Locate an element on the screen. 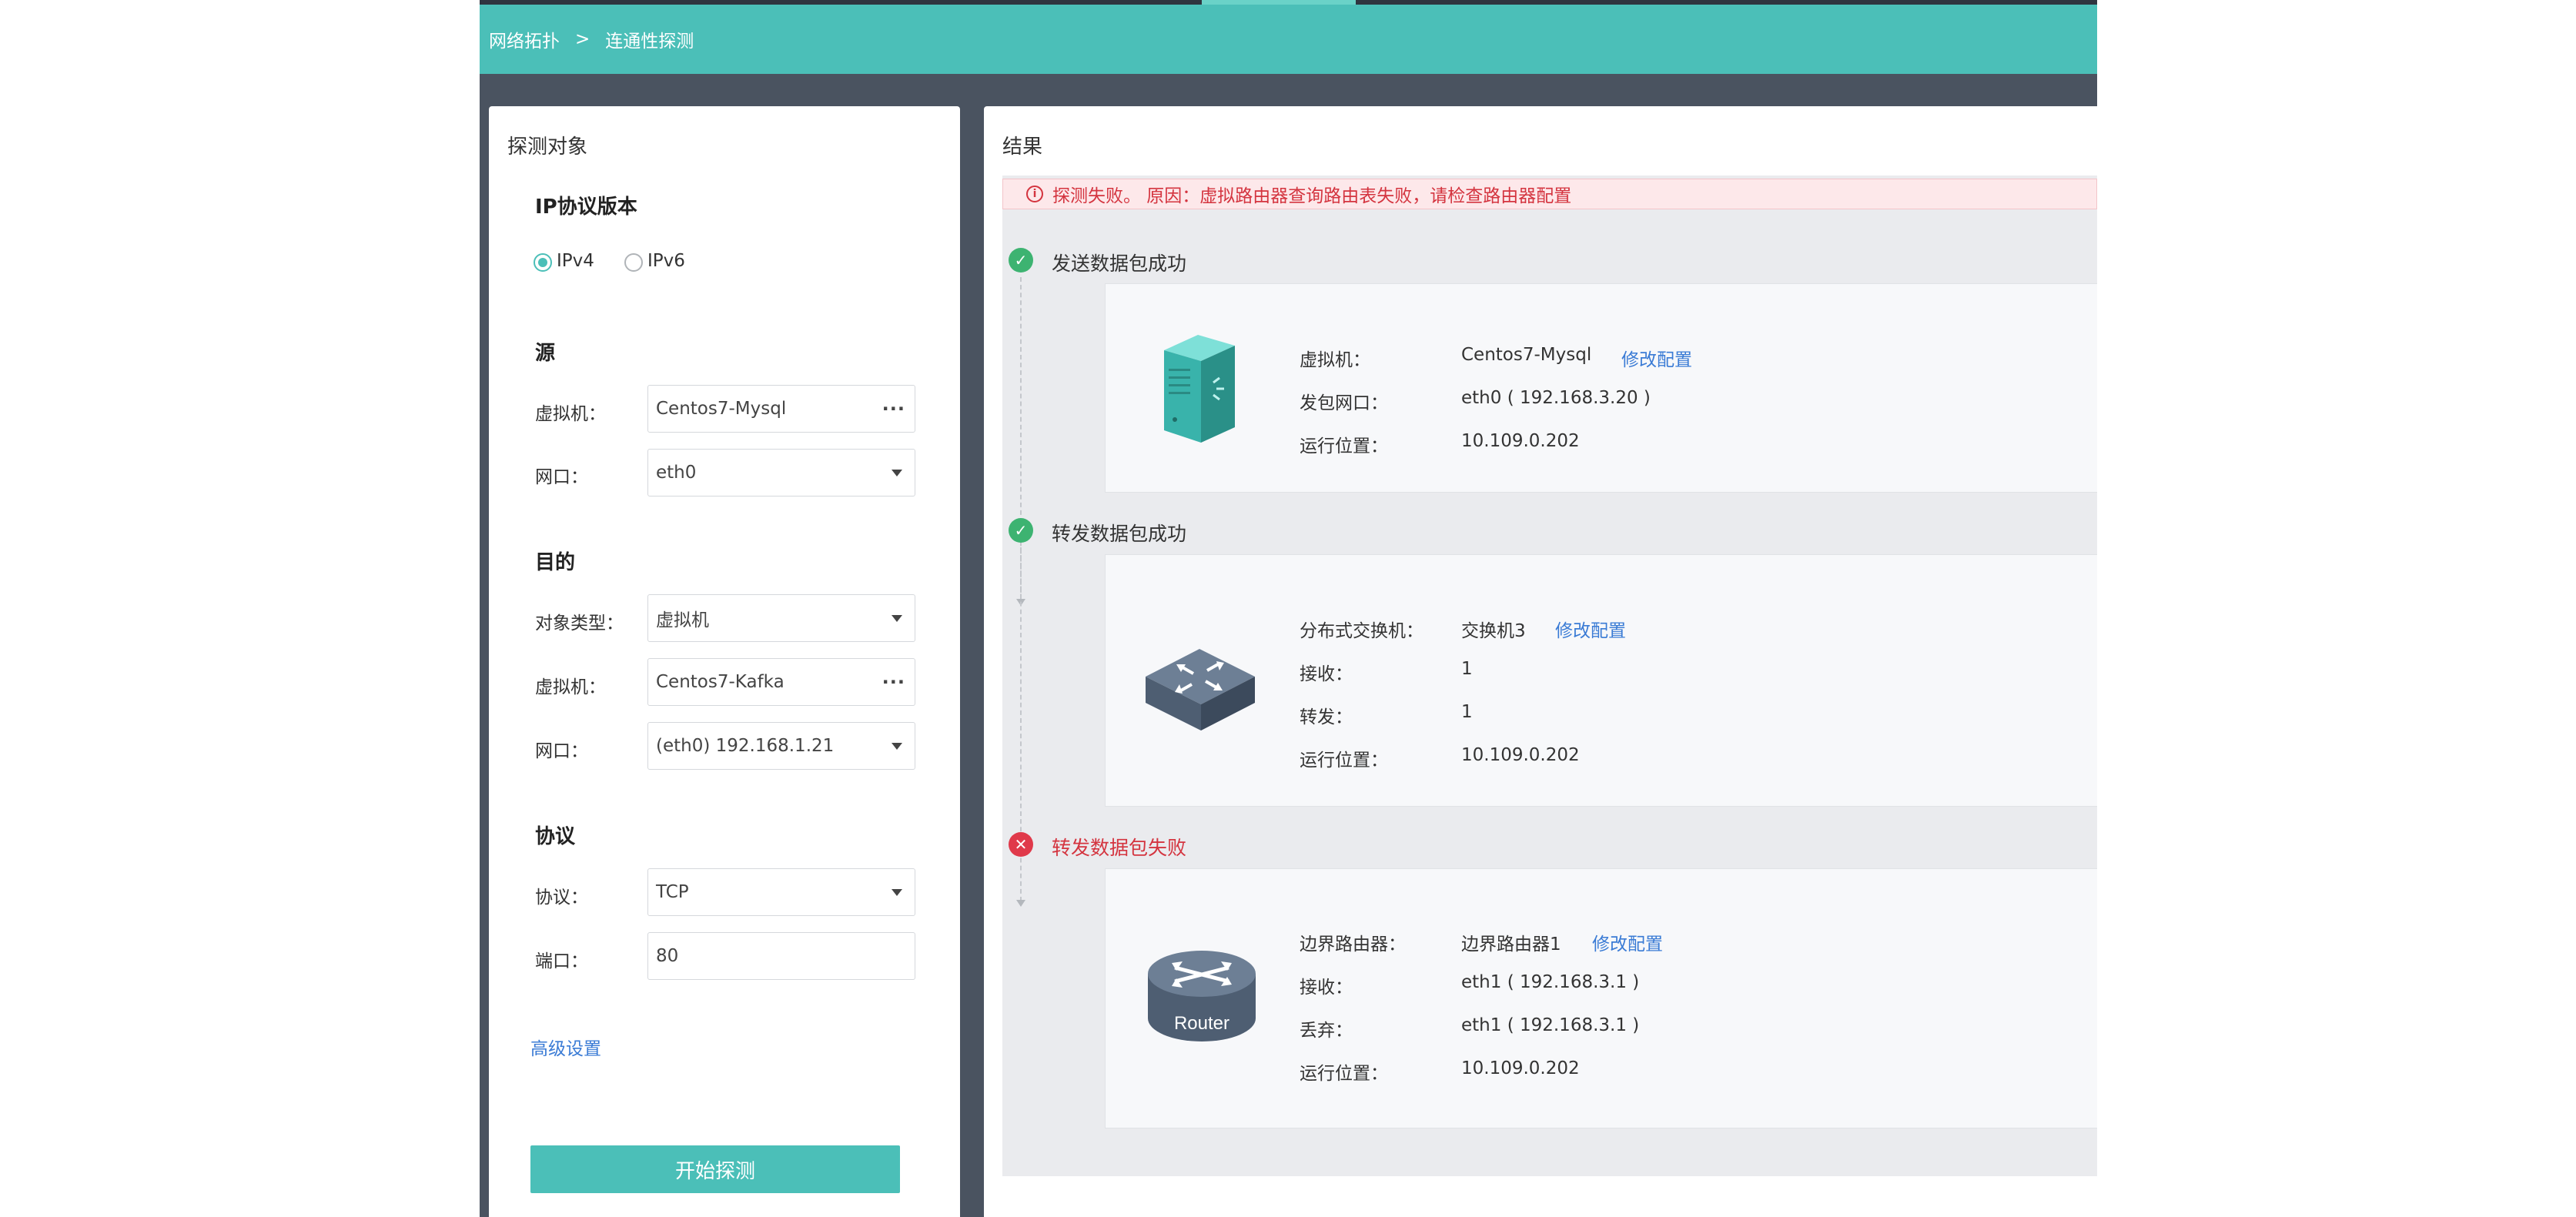 This screenshot has height=1217, width=2576. error-x-icon: ✕ is located at coordinates (1021, 844).